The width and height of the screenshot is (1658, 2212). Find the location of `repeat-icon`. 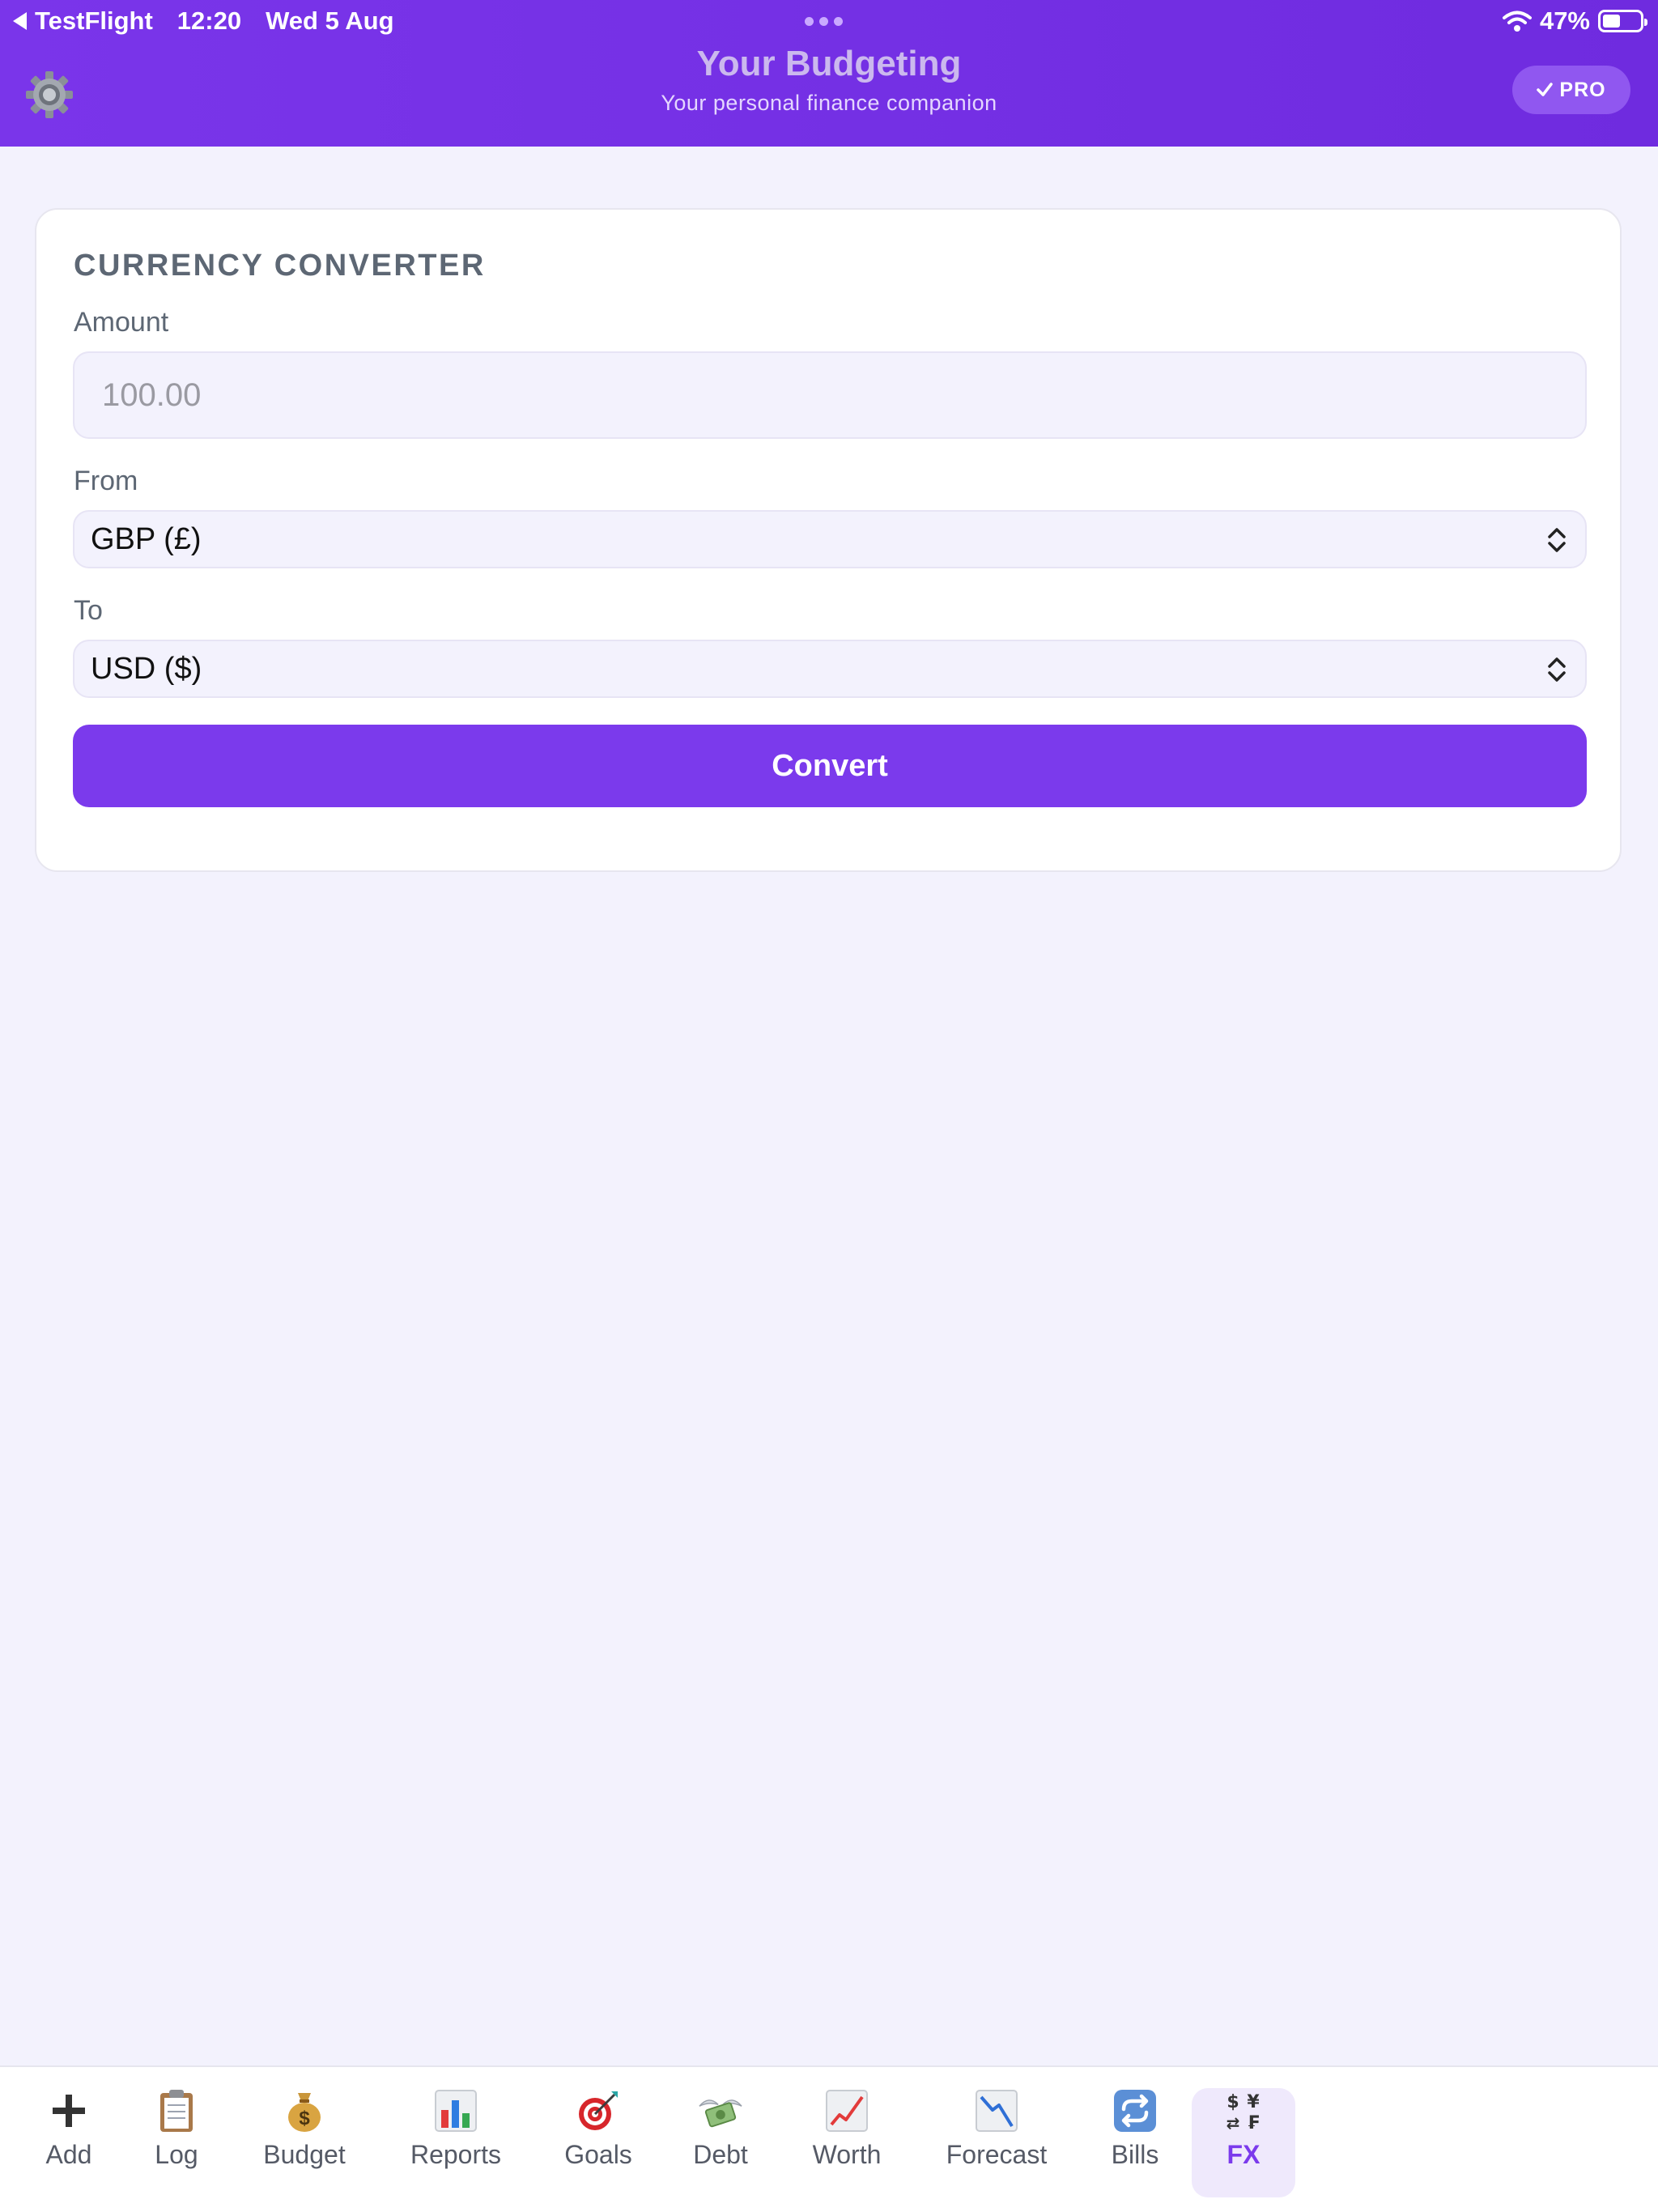

repeat-icon is located at coordinates (1135, 2111).